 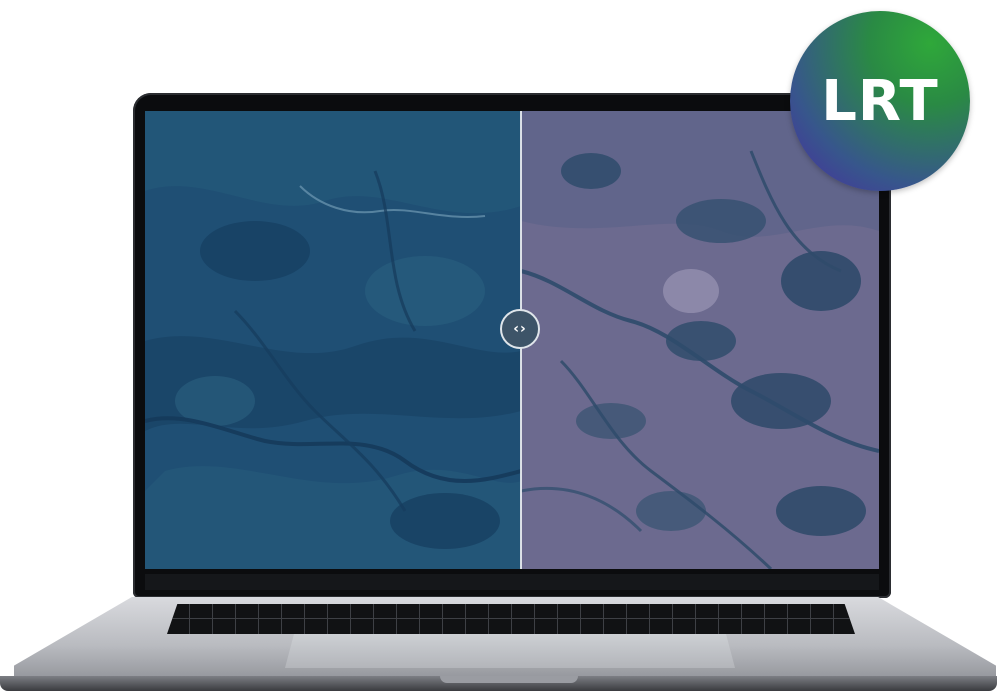 What do you see at coordinates (512, 582) in the screenshot?
I see `screen-bezel-bottom` at bounding box center [512, 582].